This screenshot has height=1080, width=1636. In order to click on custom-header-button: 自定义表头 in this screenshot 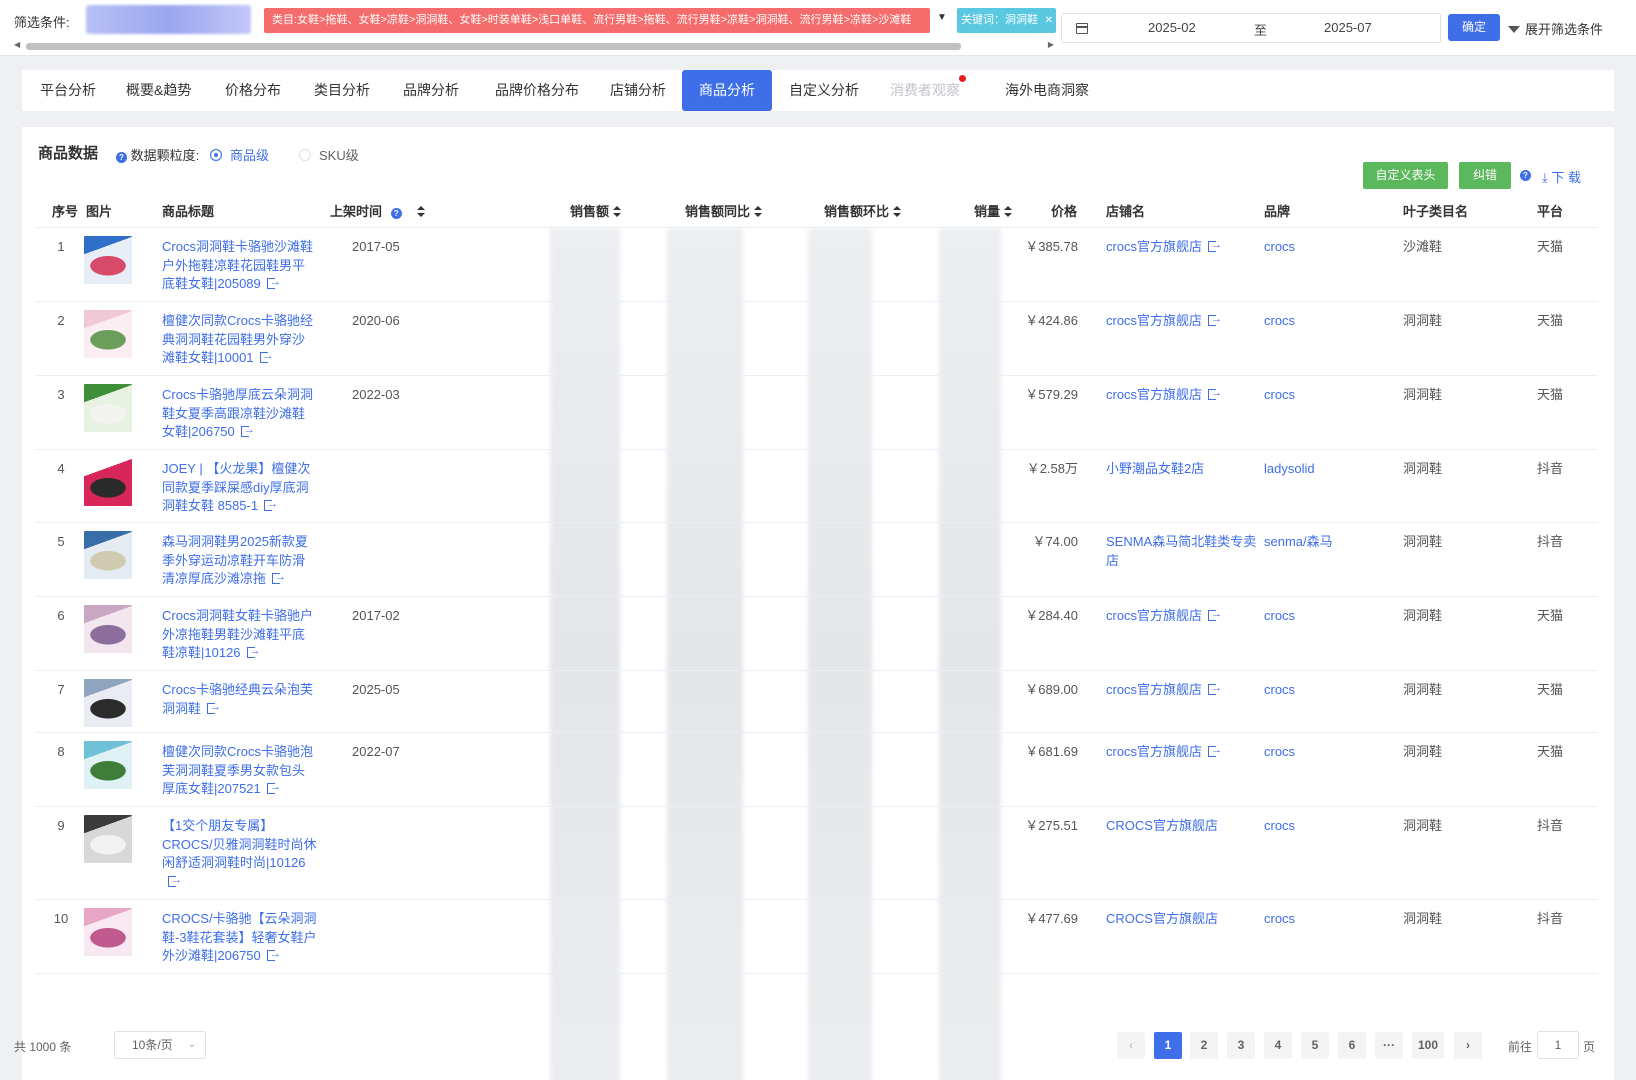, I will do `click(1405, 175)`.